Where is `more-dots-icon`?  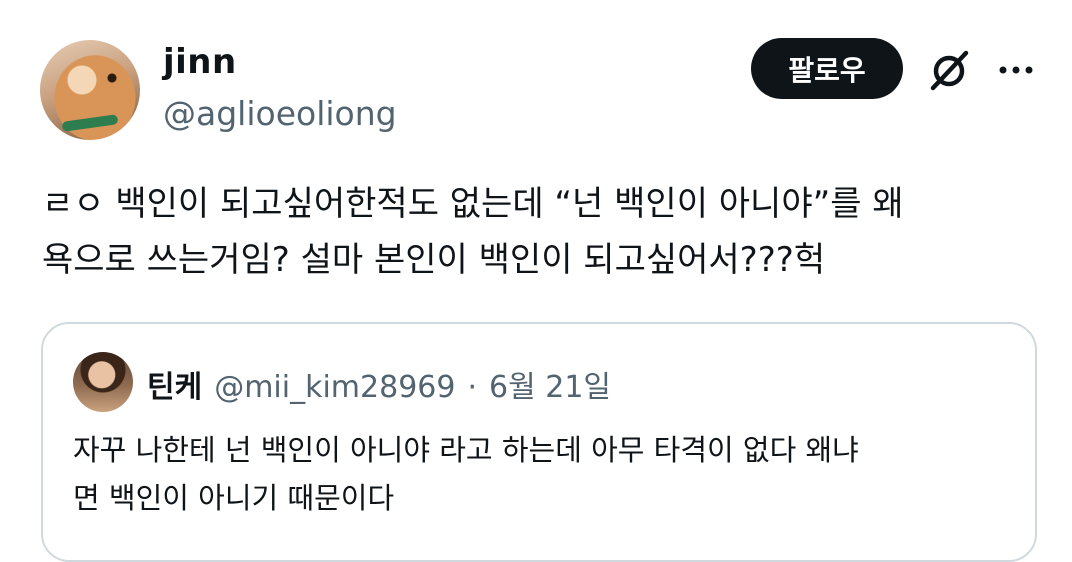 more-dots-icon is located at coordinates (1016, 70).